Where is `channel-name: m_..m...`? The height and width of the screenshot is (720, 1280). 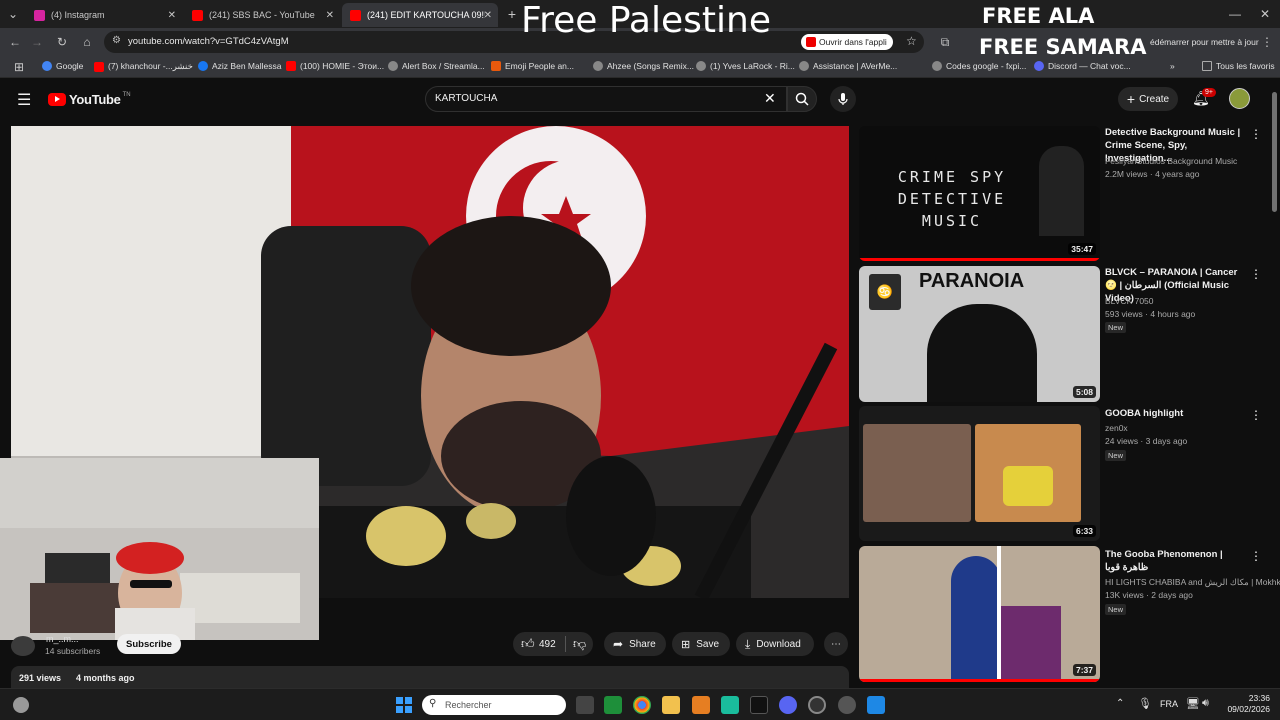 channel-name: m_..m... is located at coordinates (62, 639).